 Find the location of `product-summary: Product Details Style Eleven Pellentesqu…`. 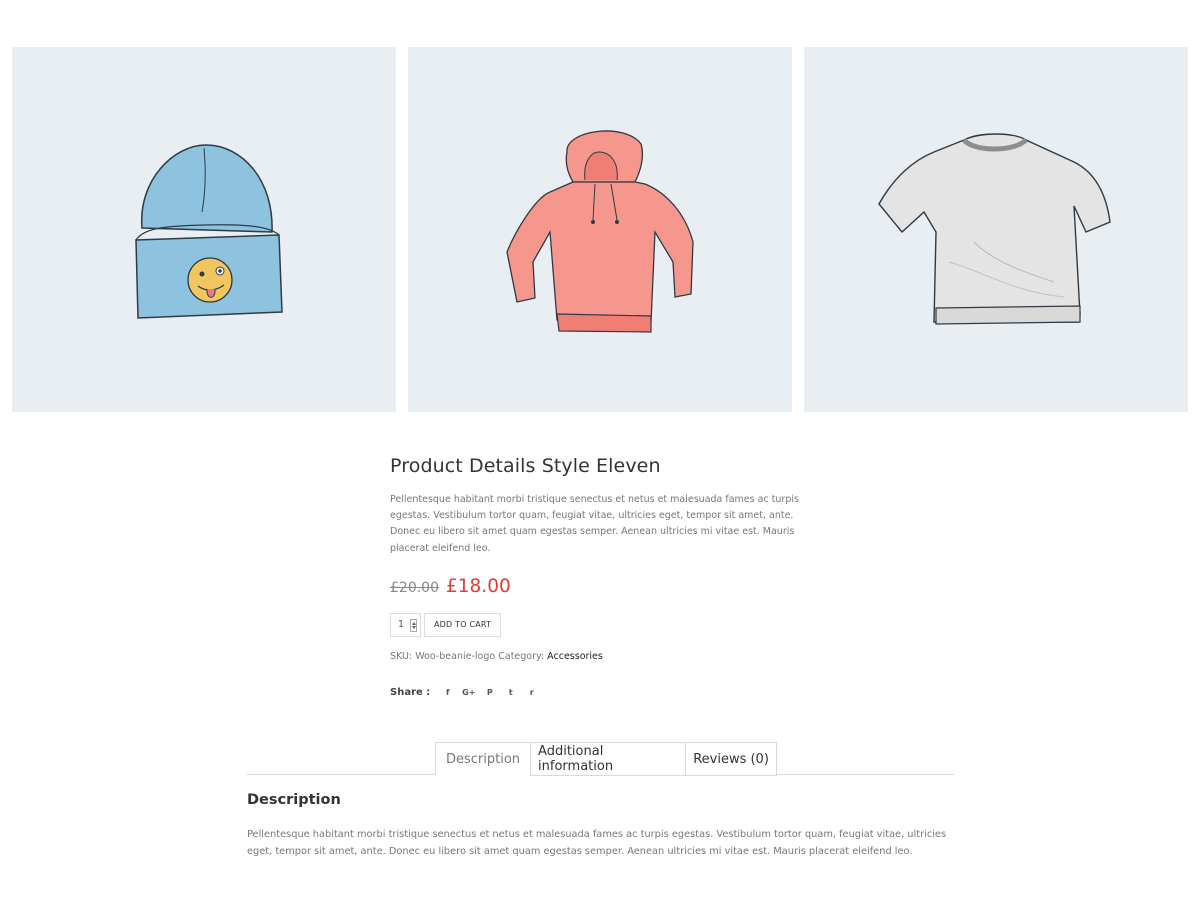

product-summary: Product Details Style Eleven Pellentesqu… is located at coordinates (600, 577).